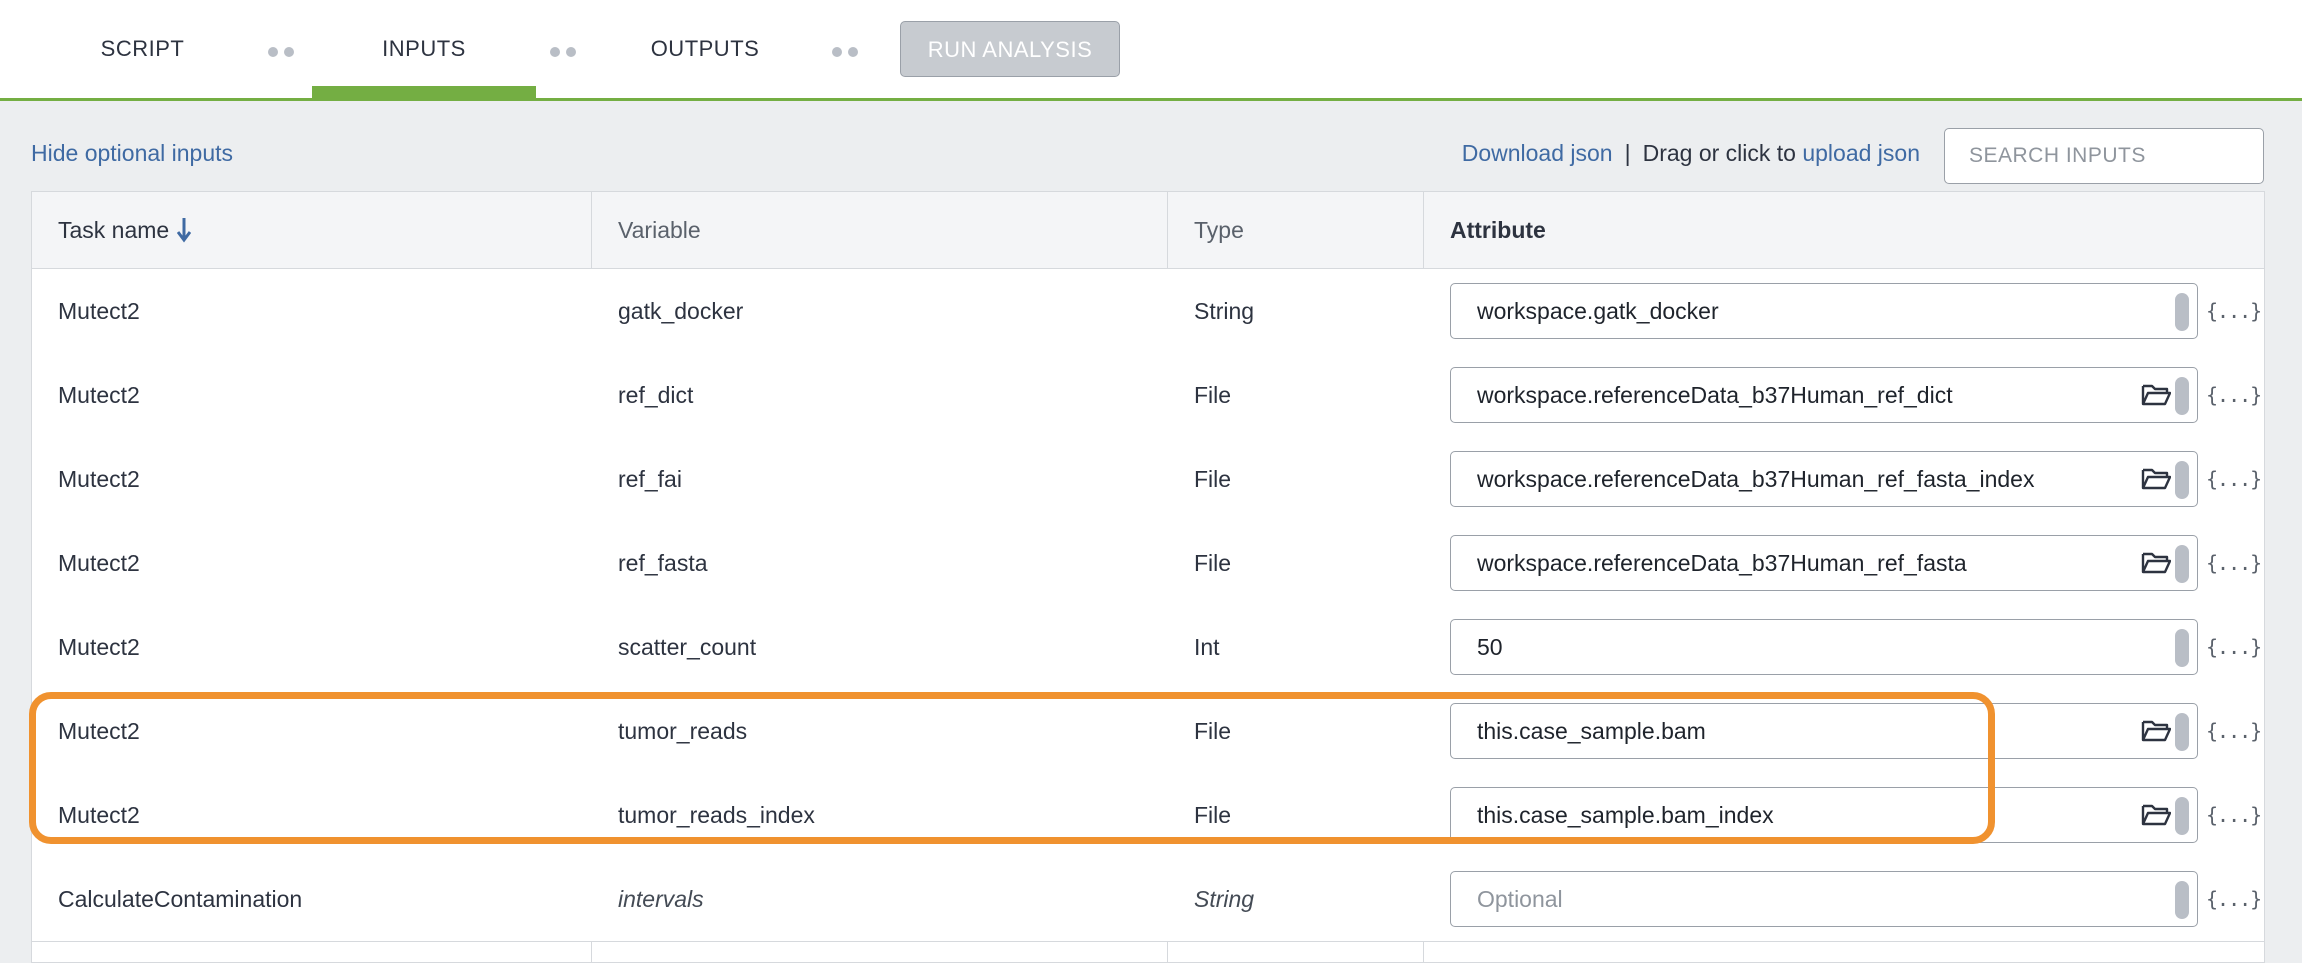 The width and height of the screenshot is (2302, 963). What do you see at coordinates (114, 229) in the screenshot?
I see `header-task-name-label: Task name` at bounding box center [114, 229].